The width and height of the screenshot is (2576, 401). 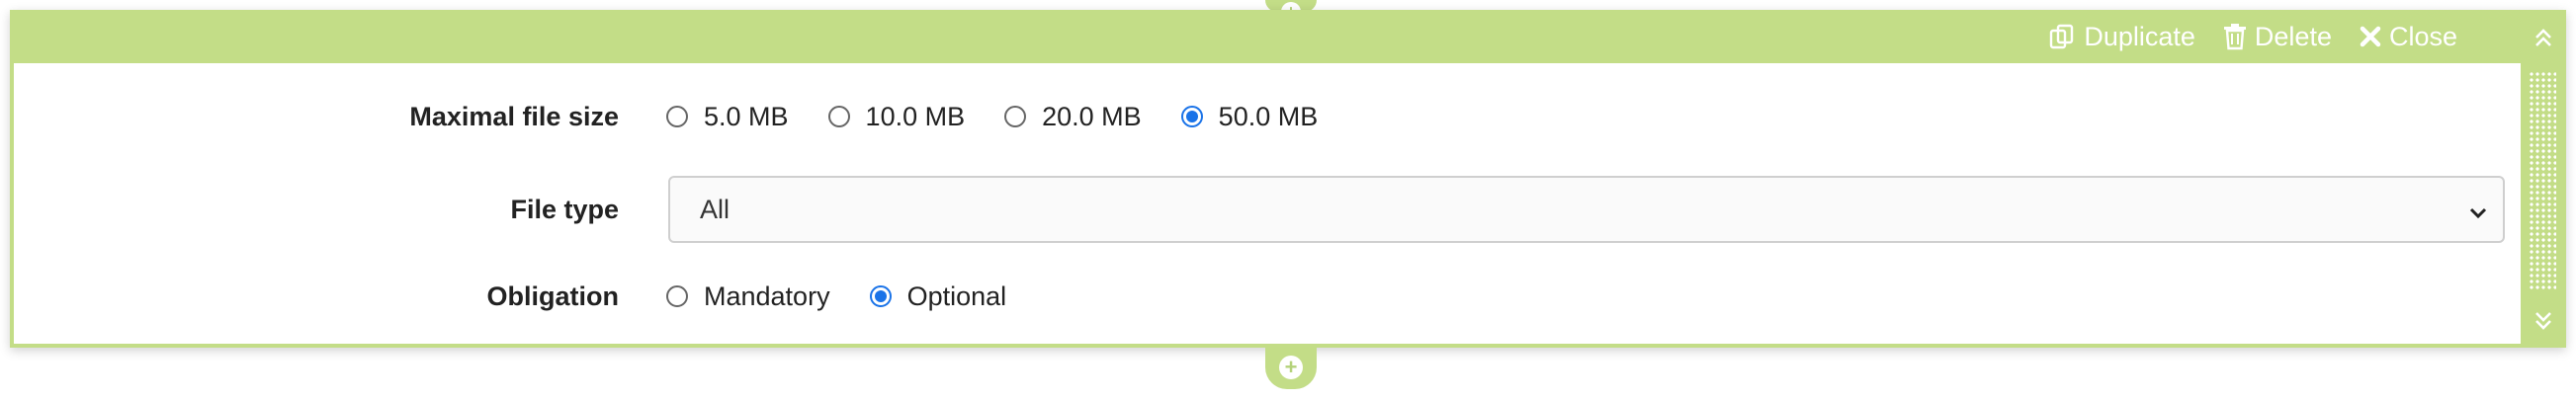 I want to click on file-size-option-50mb: 50.0 MB, so click(x=1249, y=116).